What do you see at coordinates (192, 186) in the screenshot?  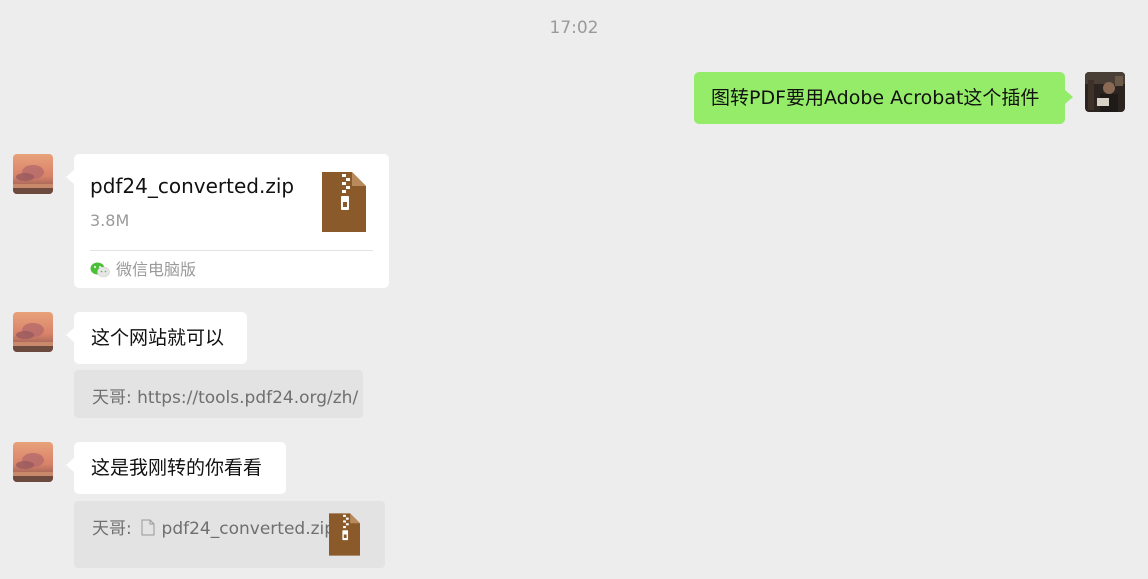 I see `file-name: pdf24_converted.zip` at bounding box center [192, 186].